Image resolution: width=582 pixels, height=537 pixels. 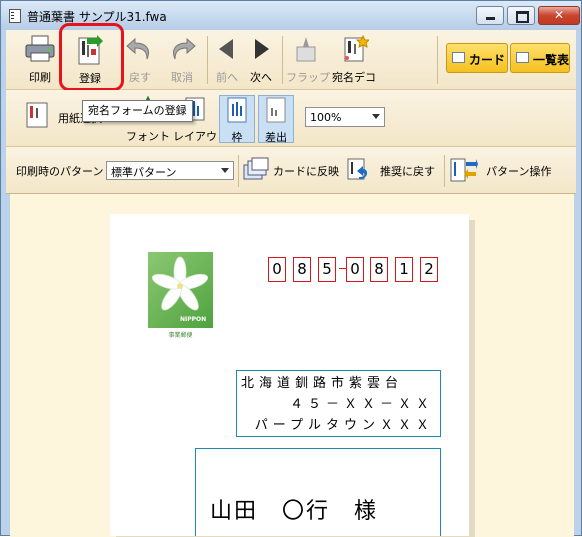 I want to click on sender-toggle: 差出, so click(x=276, y=119).